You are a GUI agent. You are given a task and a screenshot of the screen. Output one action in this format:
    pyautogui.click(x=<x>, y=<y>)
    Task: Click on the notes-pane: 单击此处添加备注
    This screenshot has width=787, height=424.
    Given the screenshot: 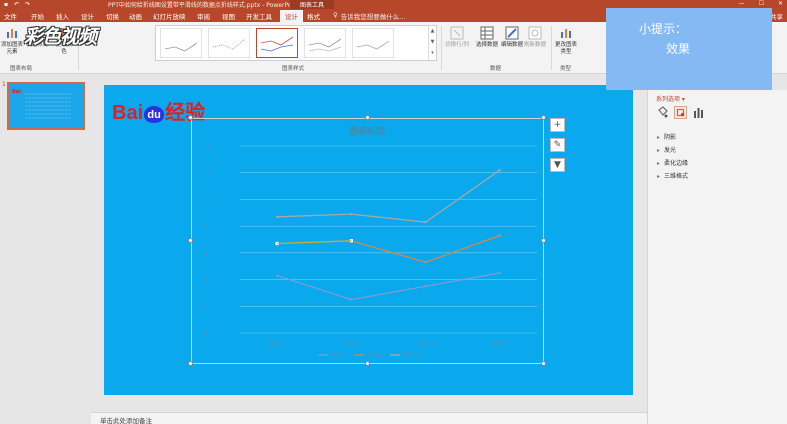 What is the action you would take?
    pyautogui.click(x=369, y=418)
    